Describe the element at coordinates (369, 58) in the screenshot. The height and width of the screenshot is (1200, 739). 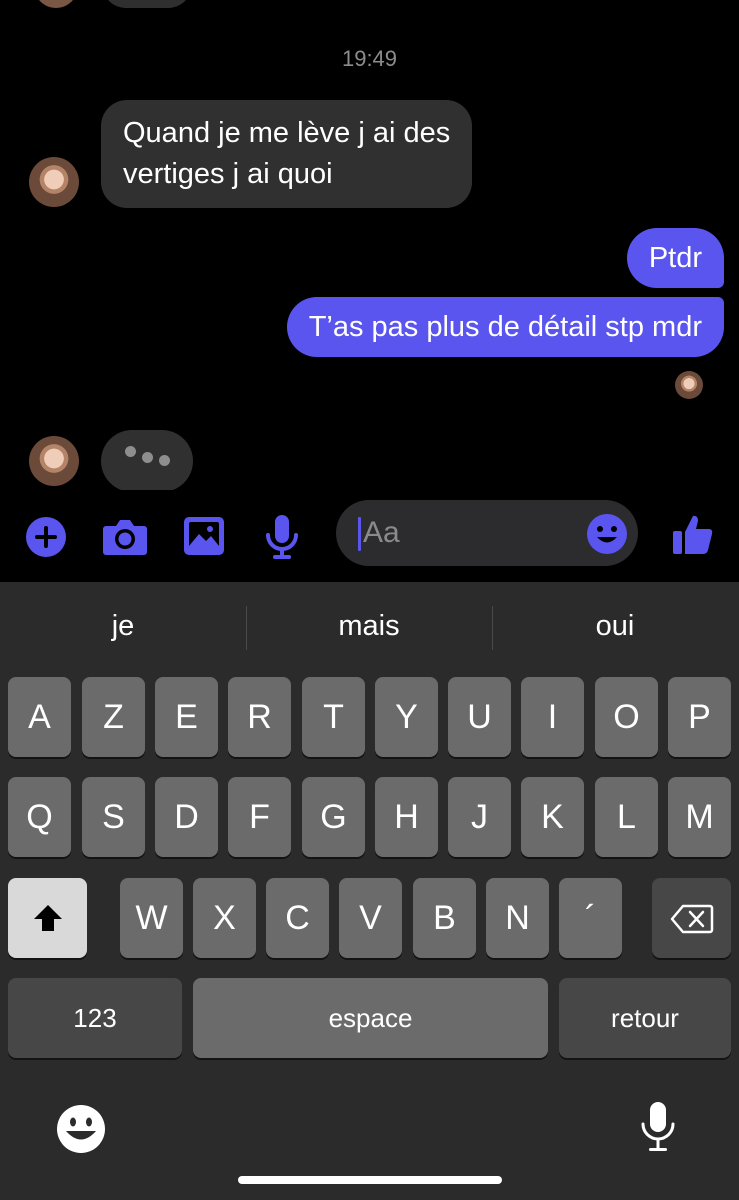
I see `message-timestamp: 19:49` at that location.